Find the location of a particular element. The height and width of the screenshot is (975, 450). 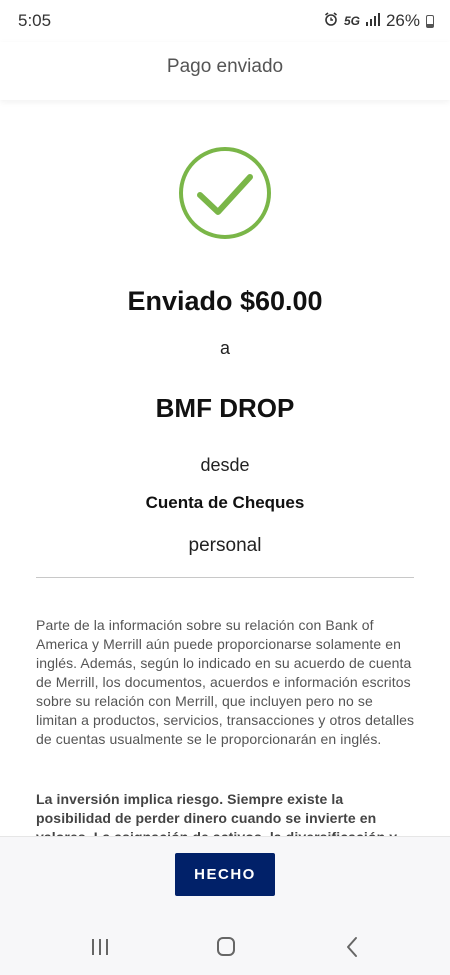

status-icons: 5G 26% is located at coordinates (379, 21).